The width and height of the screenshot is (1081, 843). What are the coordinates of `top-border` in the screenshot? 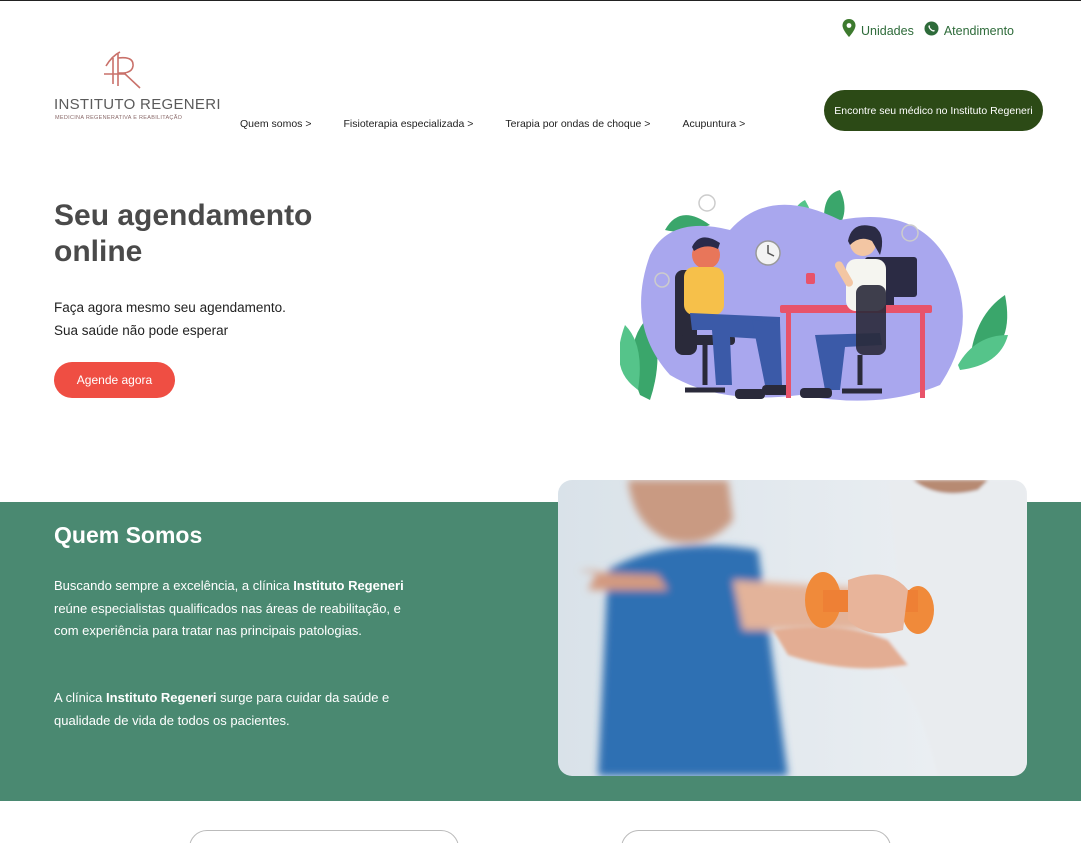 It's located at (540, 0).